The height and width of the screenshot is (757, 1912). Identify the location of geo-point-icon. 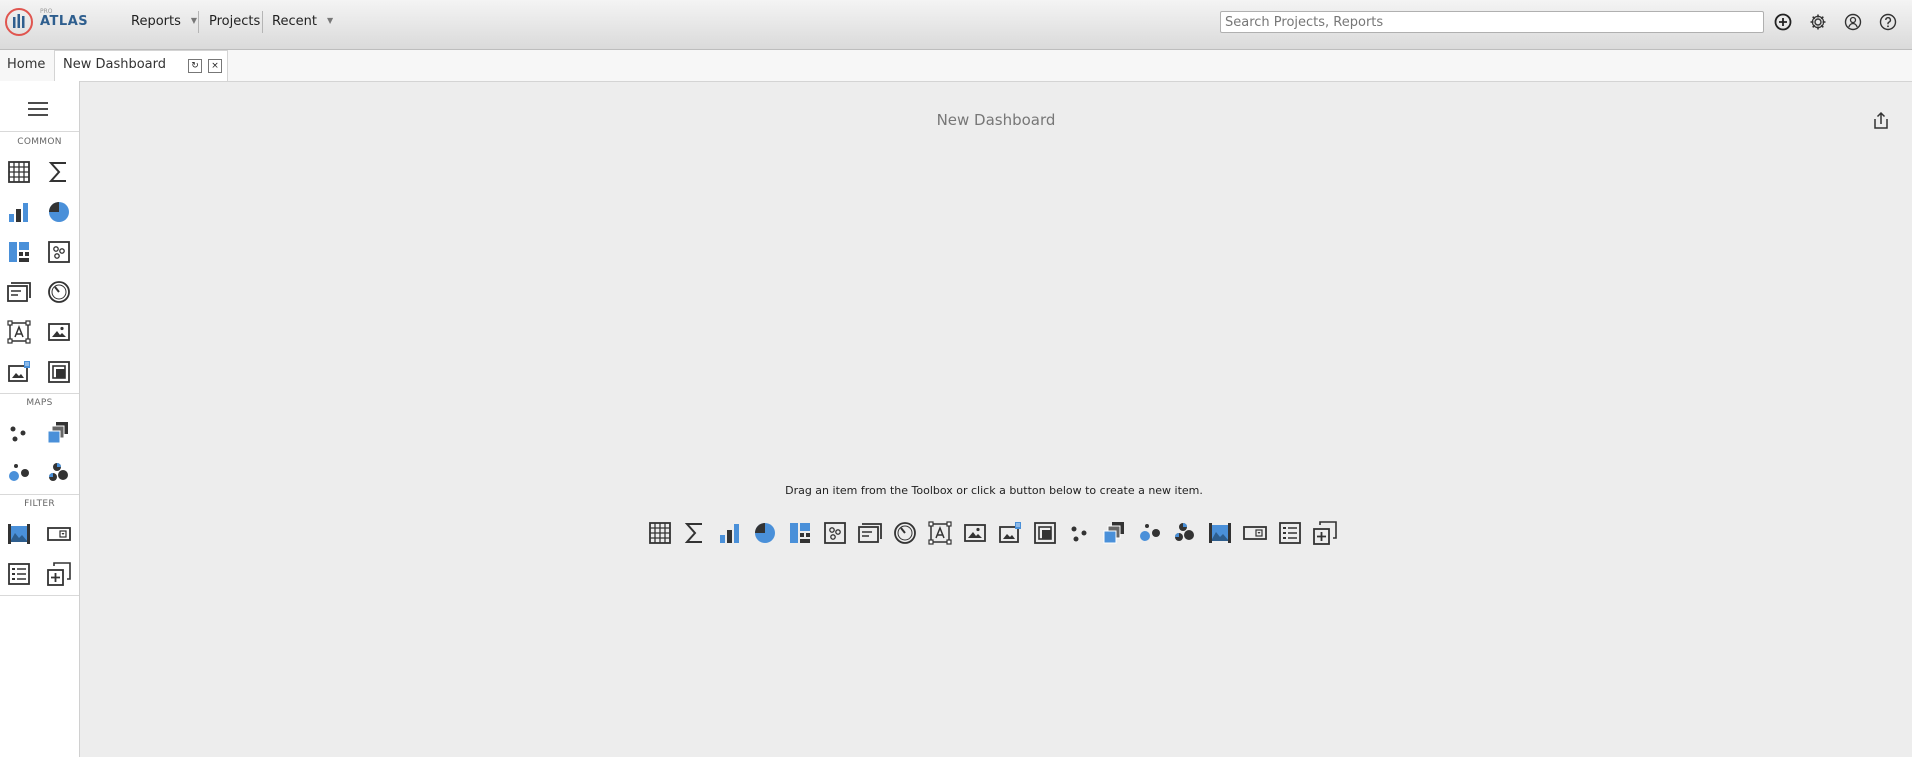
(1079, 534).